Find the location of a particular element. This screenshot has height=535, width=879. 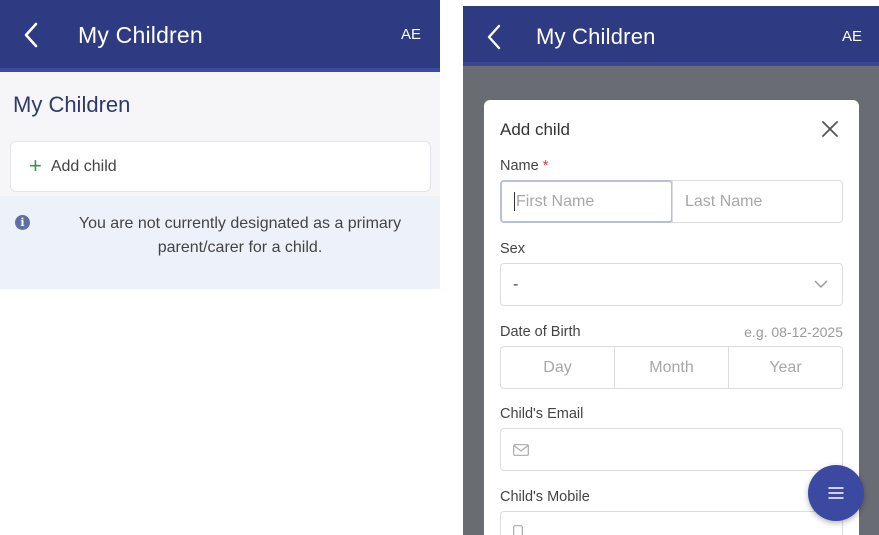

mobile-input is located at coordinates (671, 523).